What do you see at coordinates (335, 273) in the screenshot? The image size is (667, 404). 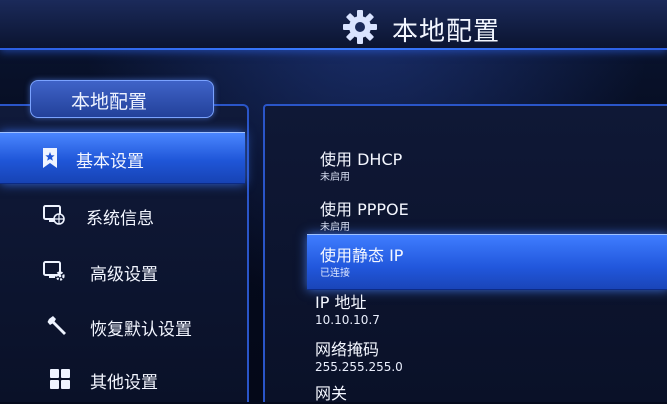 I see `setting-value: 已连接` at bounding box center [335, 273].